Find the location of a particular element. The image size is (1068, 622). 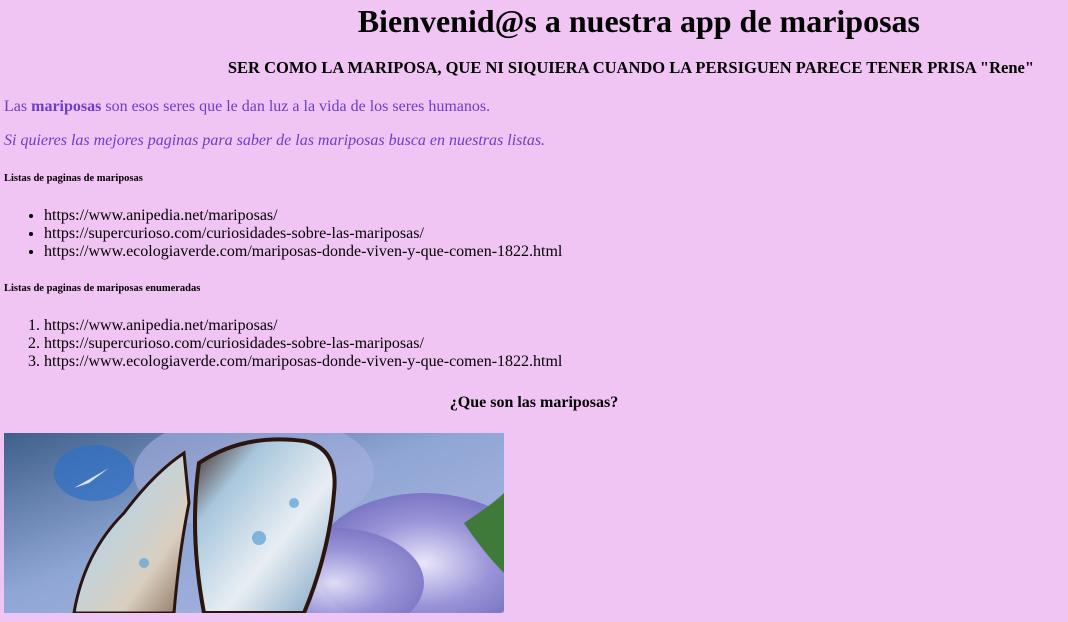

page-title: Bienvenid@s a nuestra app de mariposas is located at coordinates (638, 21).